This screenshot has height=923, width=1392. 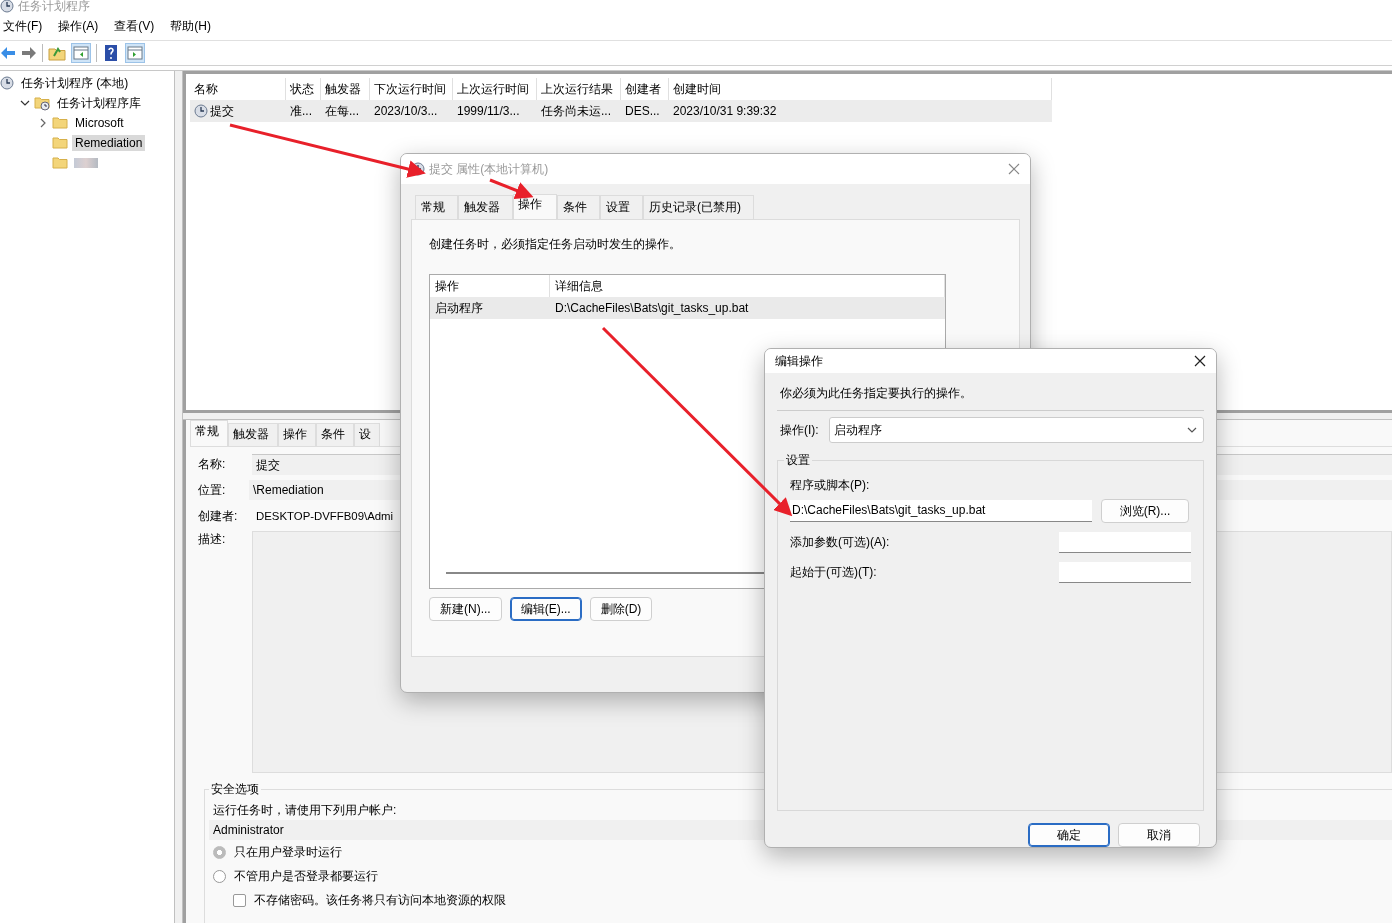 What do you see at coordinates (725, 111) in the screenshot?
I see `table-cell: 2023/10/31 9:39:32` at bounding box center [725, 111].